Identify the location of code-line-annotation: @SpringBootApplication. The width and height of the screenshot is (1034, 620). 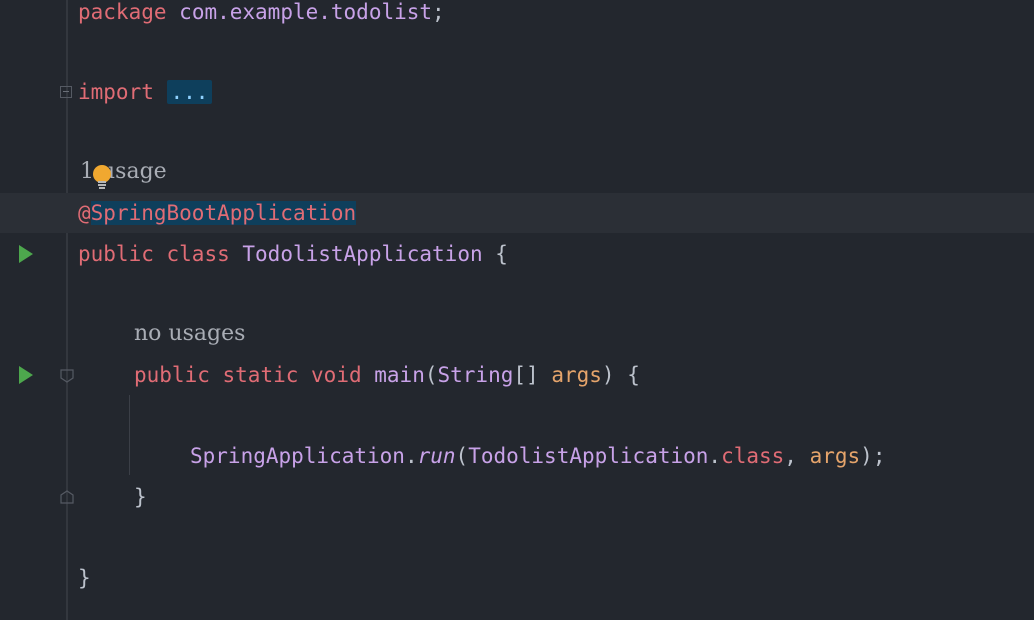
(217, 213).